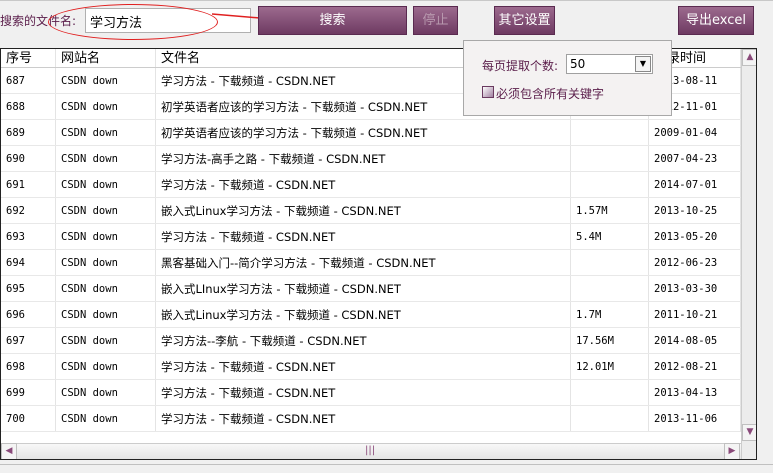  What do you see at coordinates (386, 464) in the screenshot?
I see `bottom-divider` at bounding box center [386, 464].